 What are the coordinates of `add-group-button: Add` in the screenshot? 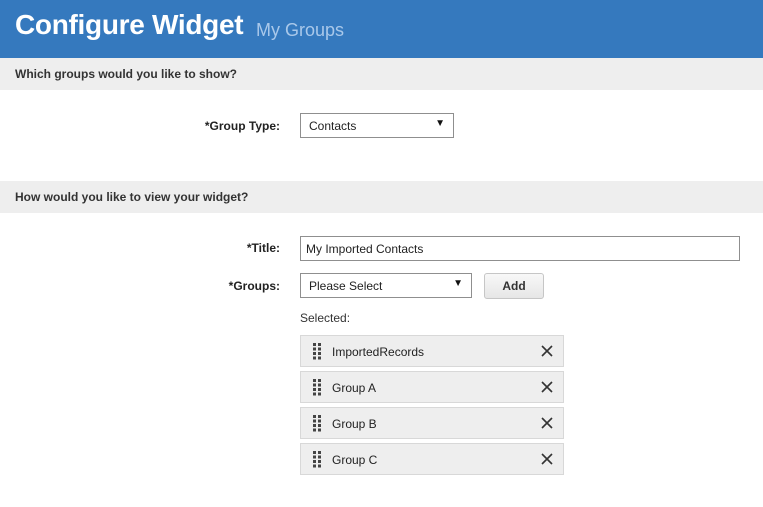 It's located at (514, 286).